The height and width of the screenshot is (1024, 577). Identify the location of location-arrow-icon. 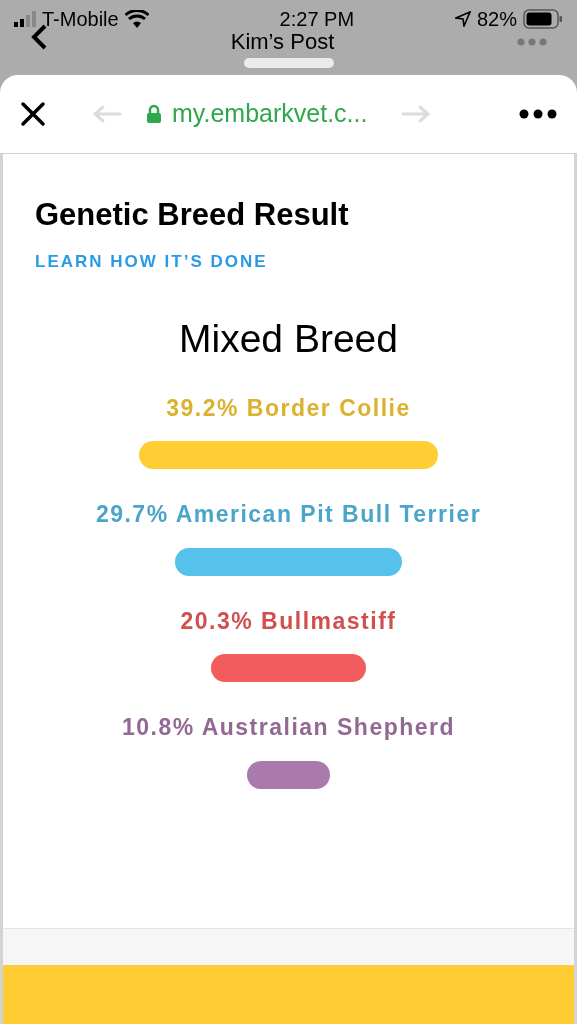
(462, 19).